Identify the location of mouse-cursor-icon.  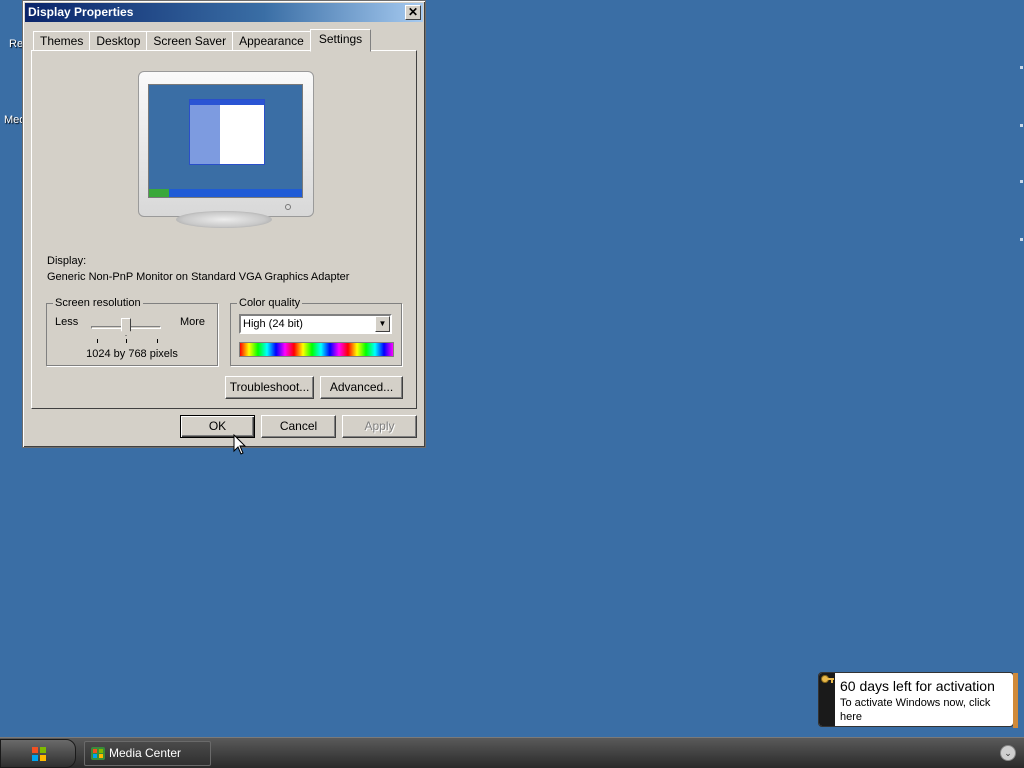
(240, 444).